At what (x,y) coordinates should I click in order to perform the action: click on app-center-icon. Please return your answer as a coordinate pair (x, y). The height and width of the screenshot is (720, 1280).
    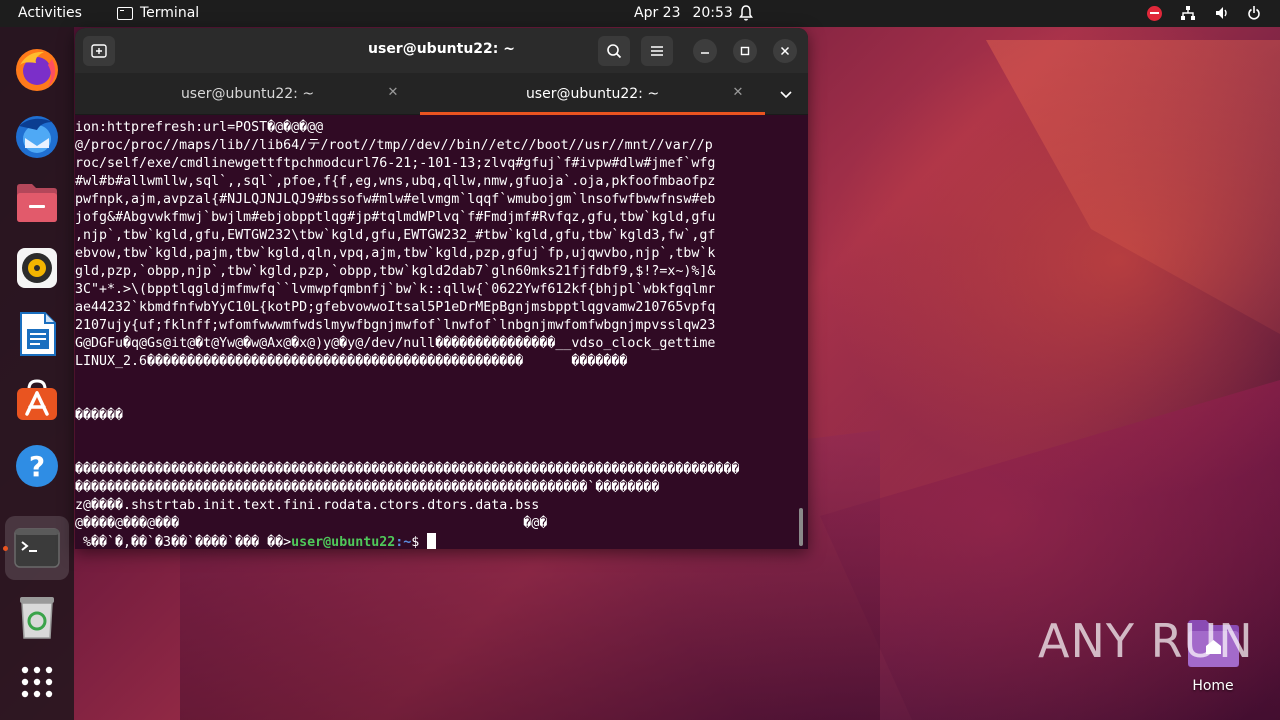
    Looking at the image, I should click on (37, 400).